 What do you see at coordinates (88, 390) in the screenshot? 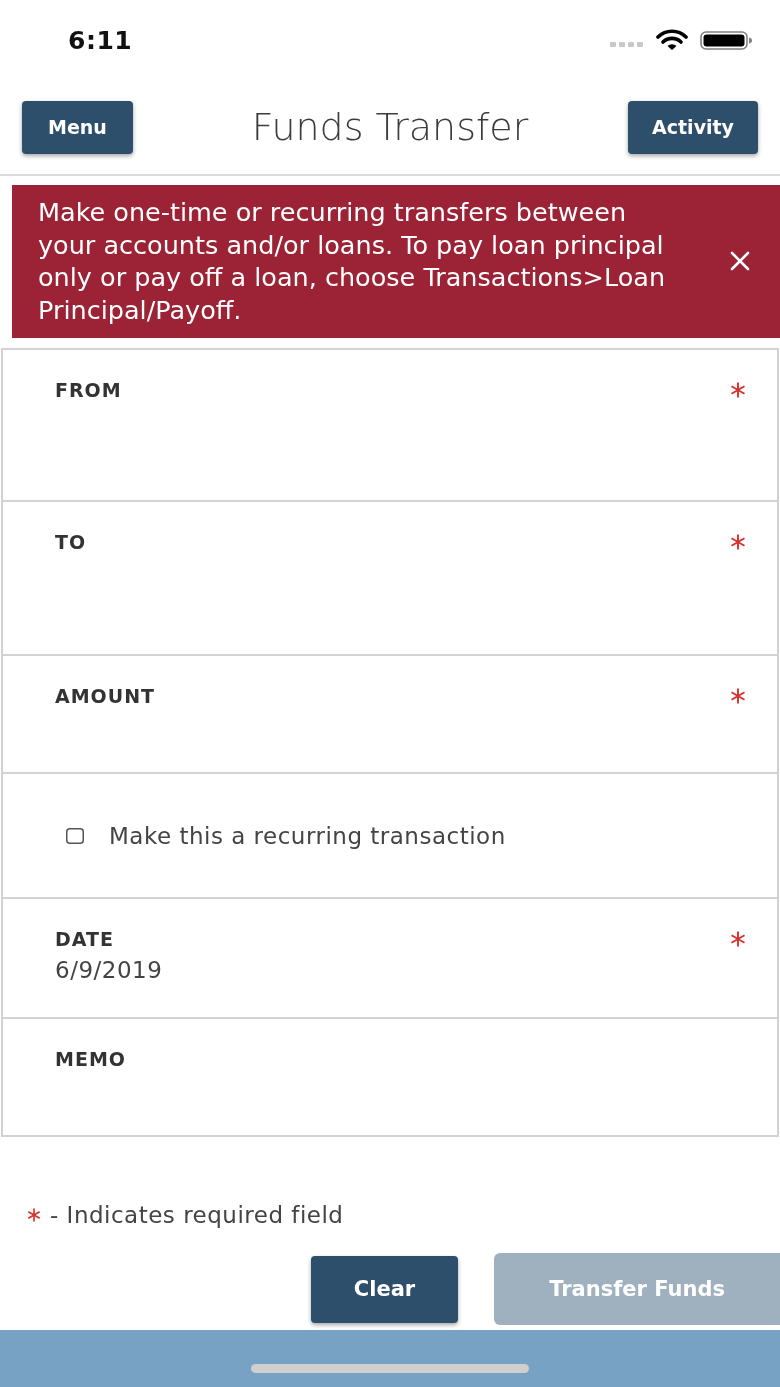
I see `field-label: FROM` at bounding box center [88, 390].